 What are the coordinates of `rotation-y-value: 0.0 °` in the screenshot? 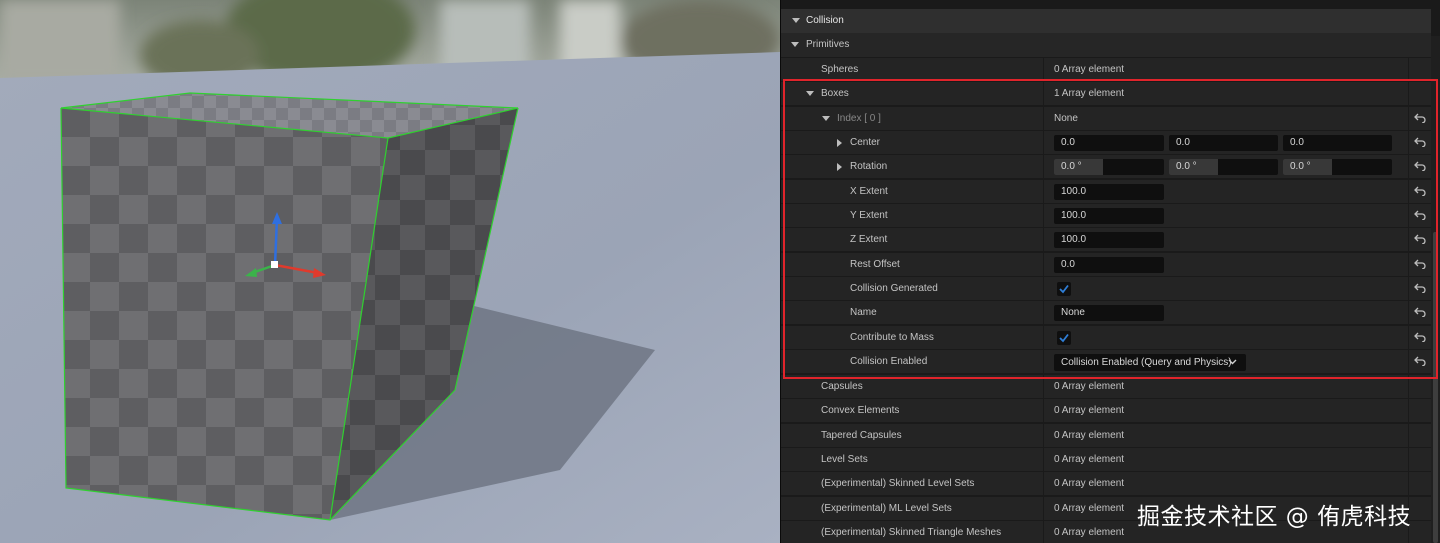 It's located at (1186, 166).